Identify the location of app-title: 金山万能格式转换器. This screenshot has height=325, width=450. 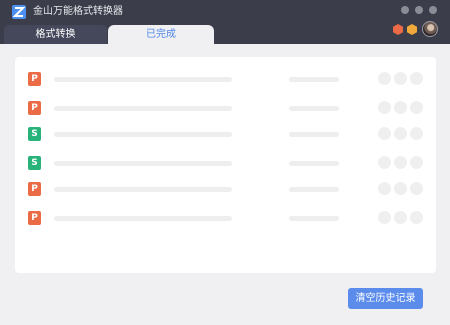
(78, 11).